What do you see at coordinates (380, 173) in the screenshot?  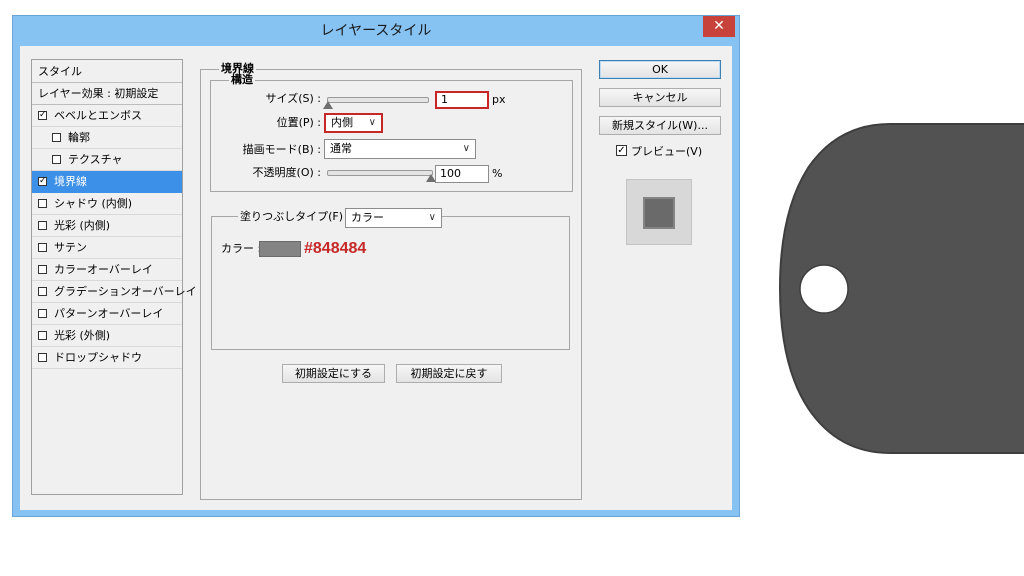 I see `opacity-slider` at bounding box center [380, 173].